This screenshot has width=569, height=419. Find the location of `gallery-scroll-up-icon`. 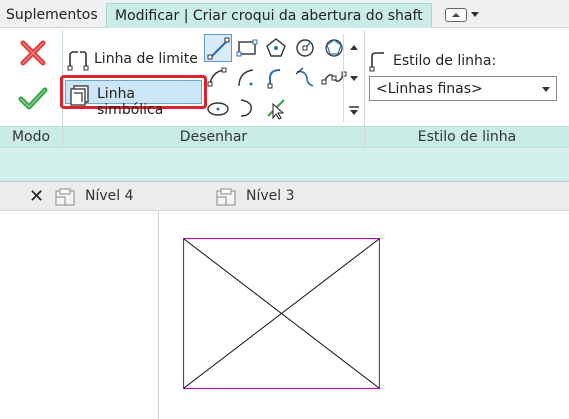

gallery-scroll-up-icon is located at coordinates (354, 48).